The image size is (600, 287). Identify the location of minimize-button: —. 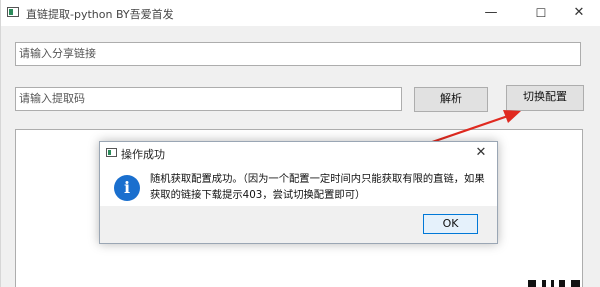
(491, 13).